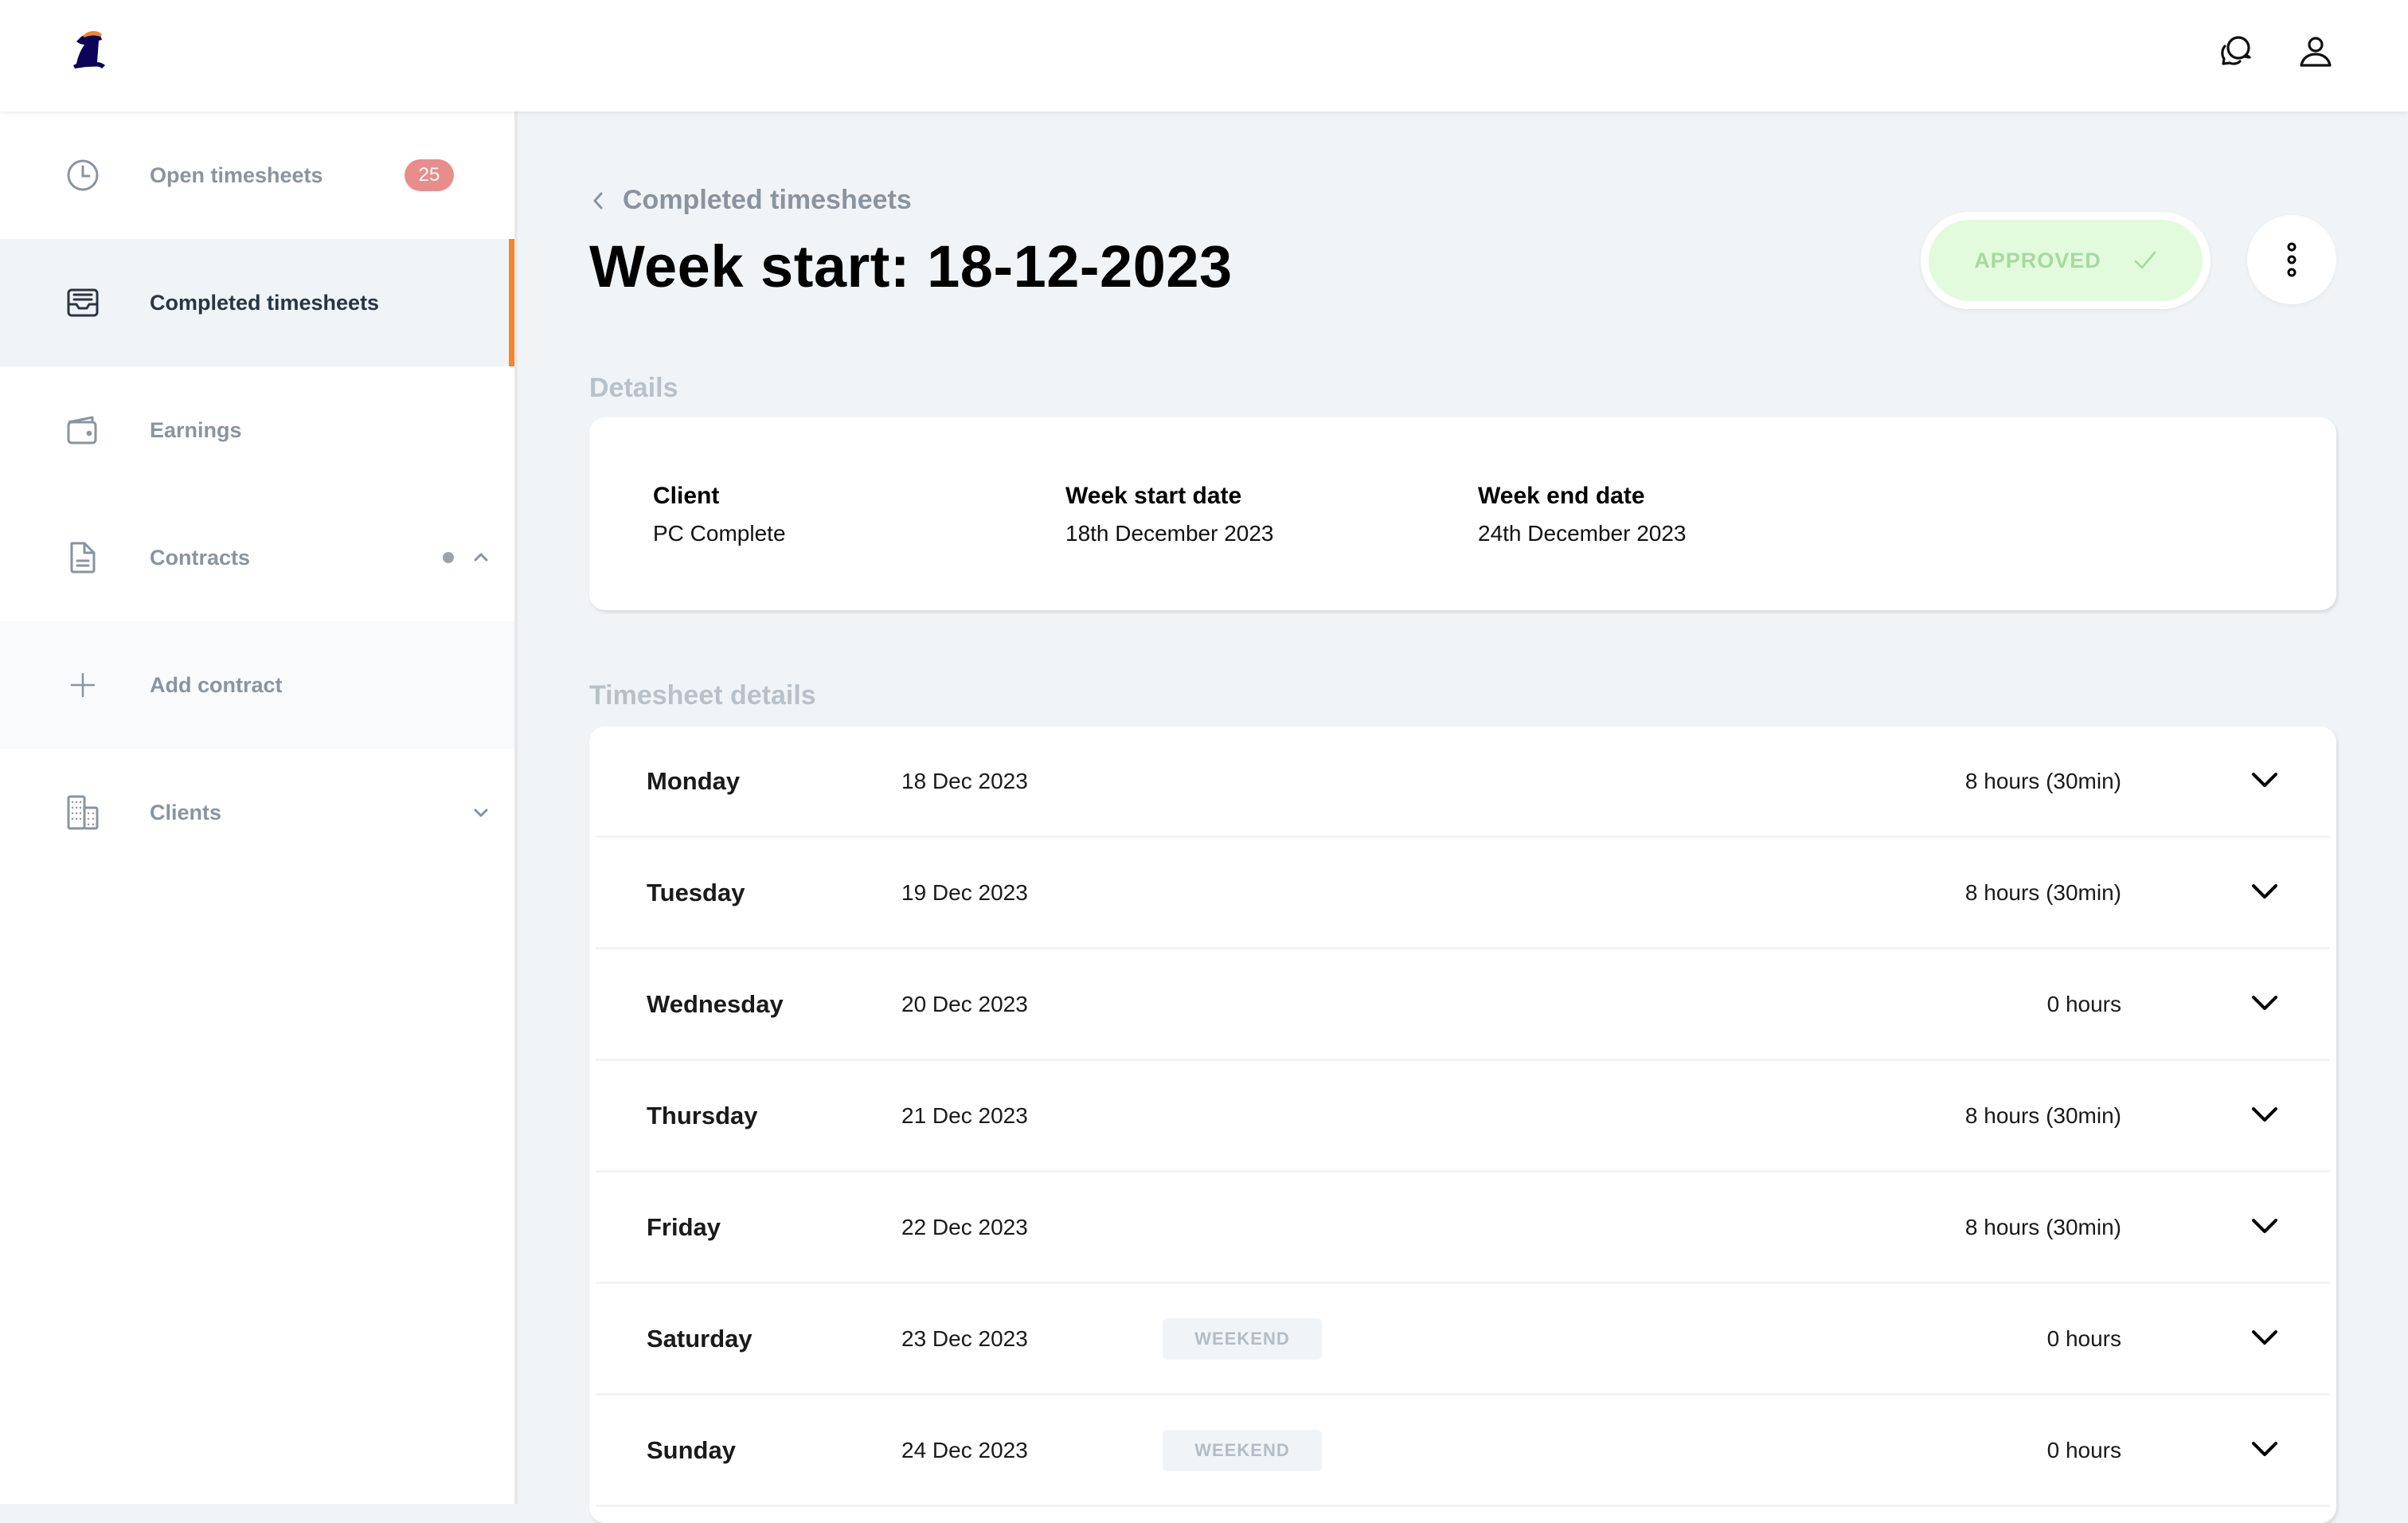  What do you see at coordinates (2145, 260) in the screenshot?
I see `checkmark-icon` at bounding box center [2145, 260].